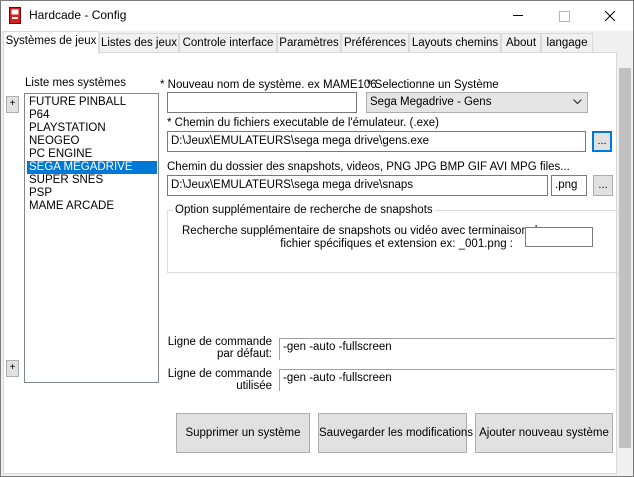  I want to click on maximize-icon, so click(564, 16).